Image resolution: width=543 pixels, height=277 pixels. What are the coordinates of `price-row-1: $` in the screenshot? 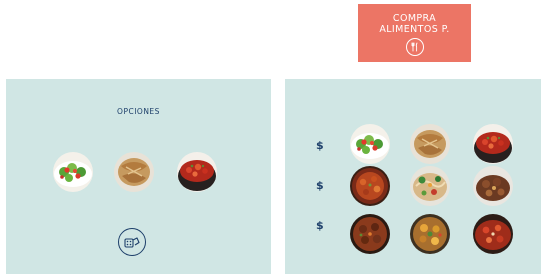 It's located at (320, 145).